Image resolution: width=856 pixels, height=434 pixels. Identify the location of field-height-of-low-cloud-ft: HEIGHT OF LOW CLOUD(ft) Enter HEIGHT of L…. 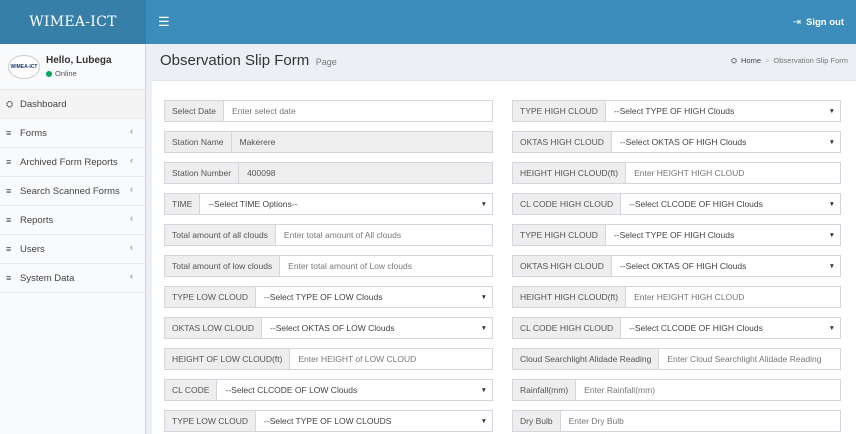
(328, 359).